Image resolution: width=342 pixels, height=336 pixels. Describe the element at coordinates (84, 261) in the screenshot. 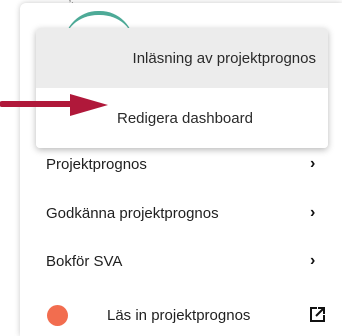

I see `menu-item-label: Bokför SVA` at that location.